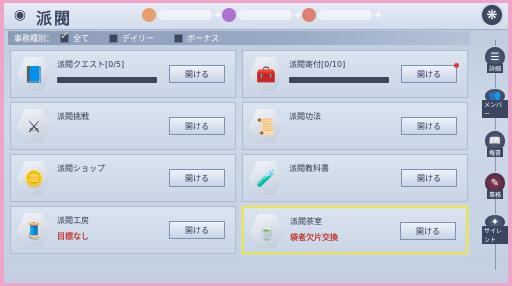  Describe the element at coordinates (317, 64) in the screenshot. I see `card-title: 派閥寄付[0/10]` at that location.